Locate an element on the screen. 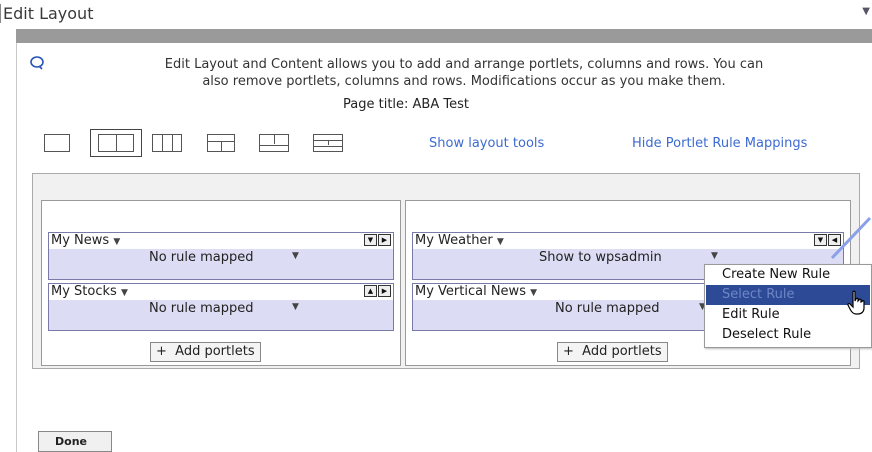 The image size is (872, 452). layout-two-column-icon is located at coordinates (116, 143).